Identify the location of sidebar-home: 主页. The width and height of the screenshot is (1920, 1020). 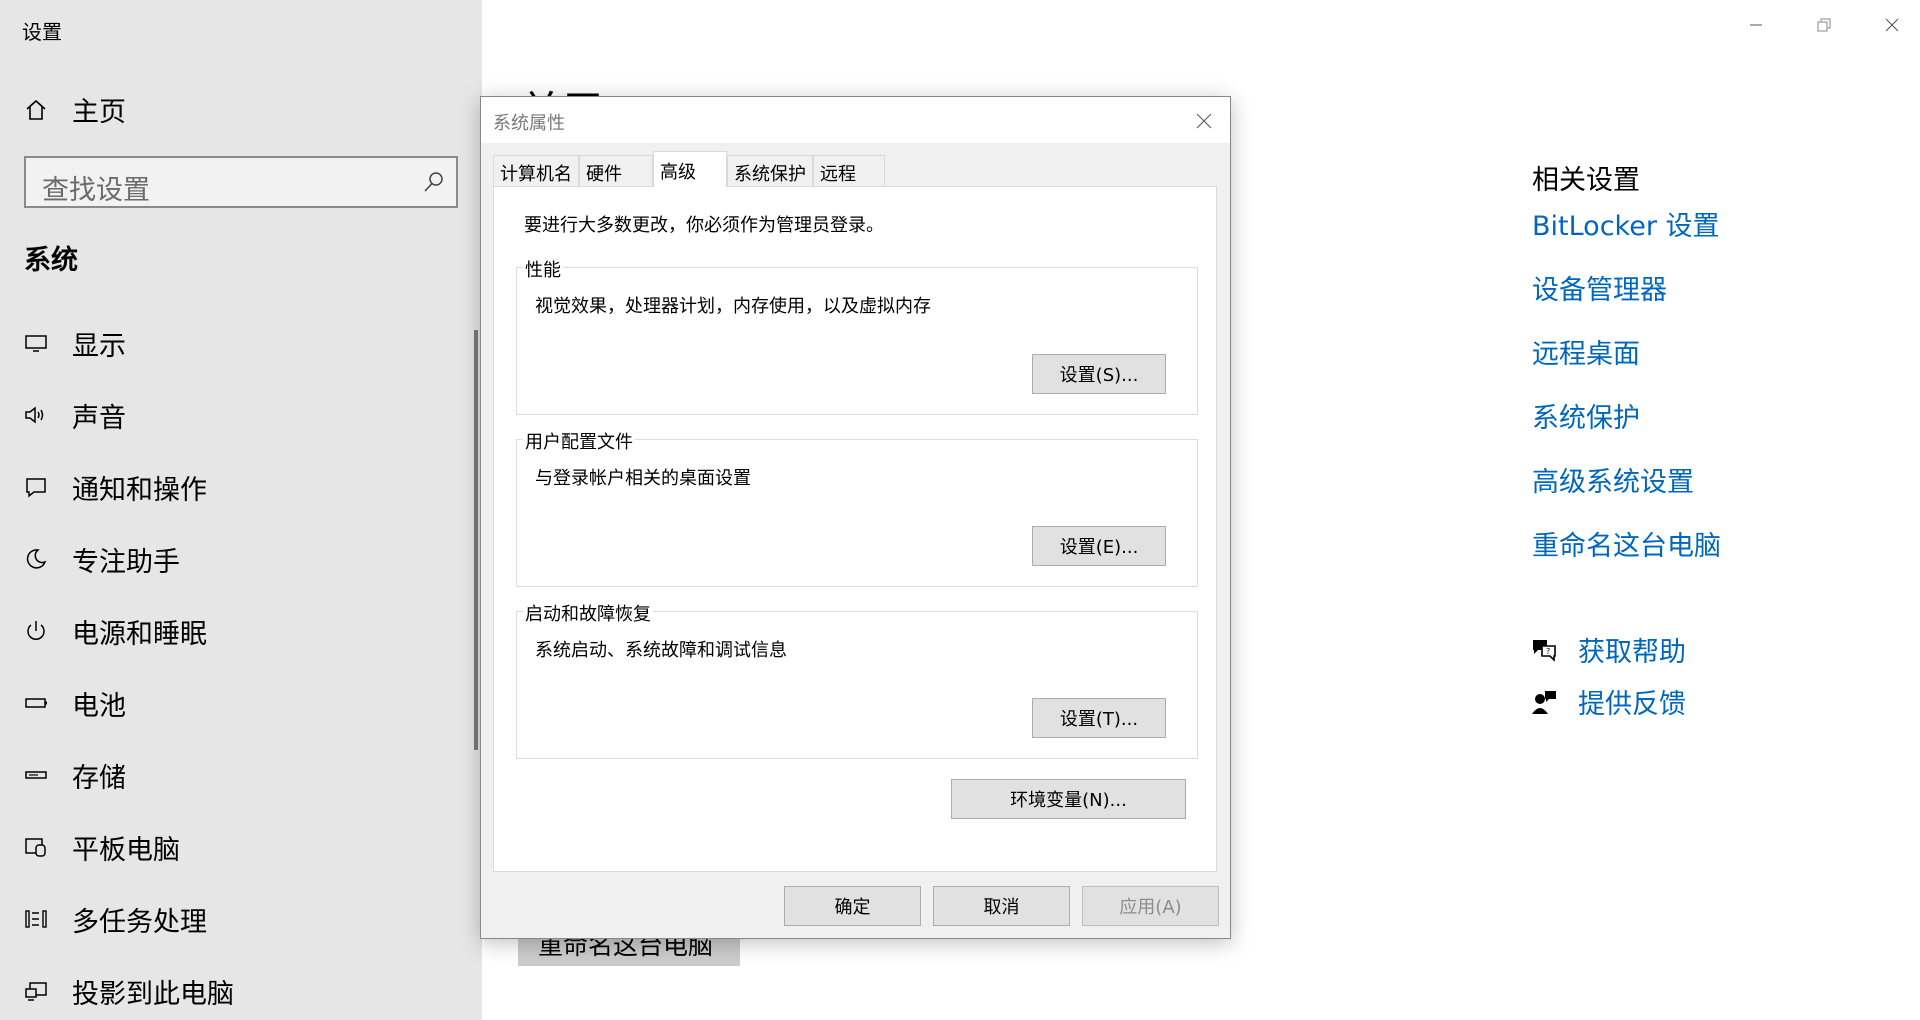
(75, 109).